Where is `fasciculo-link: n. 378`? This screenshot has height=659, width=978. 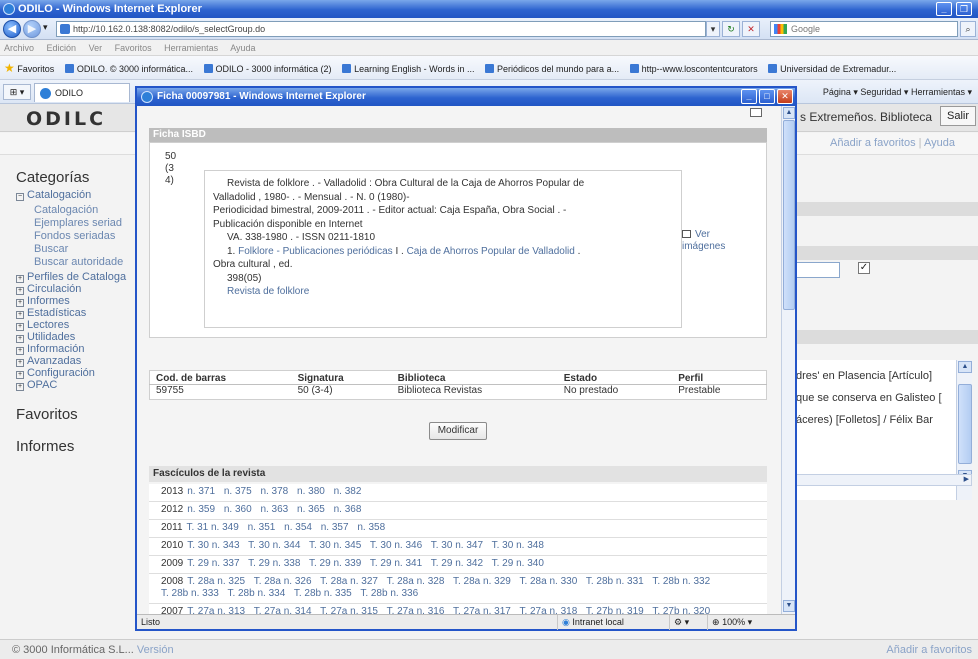
fasciculo-link: n. 378 is located at coordinates (274, 491).